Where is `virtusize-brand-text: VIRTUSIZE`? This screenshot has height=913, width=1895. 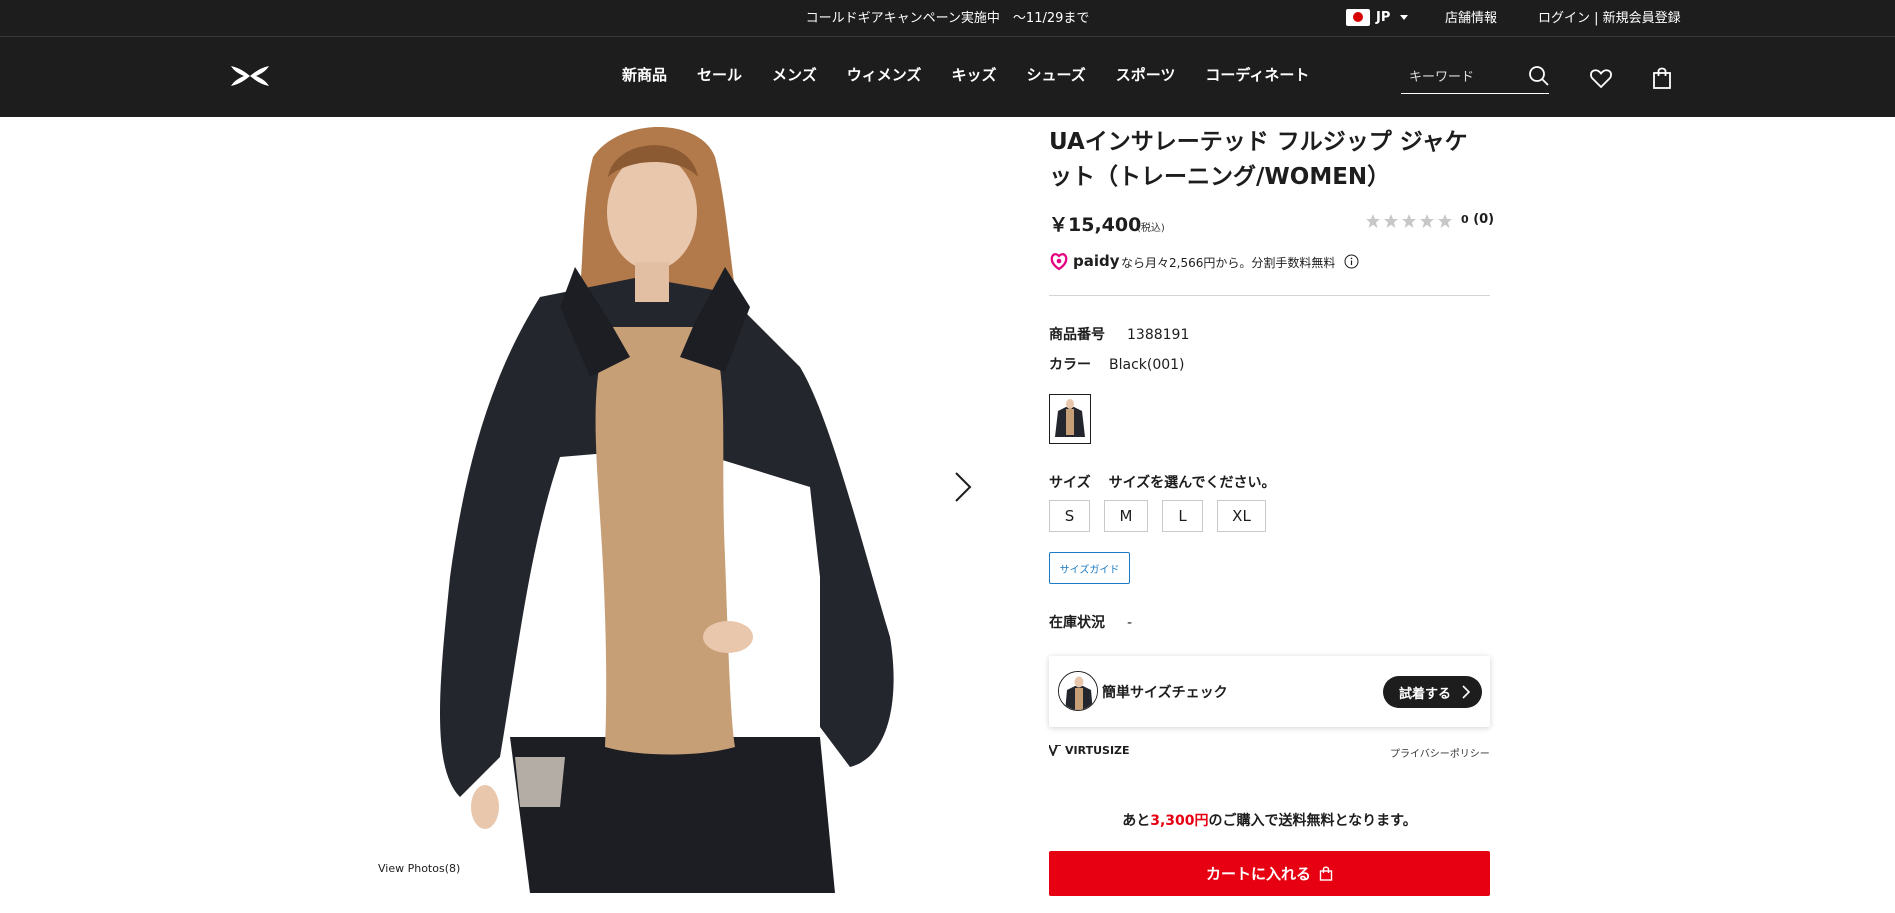
virtusize-brand-text: VIRTUSIZE is located at coordinates (1097, 750).